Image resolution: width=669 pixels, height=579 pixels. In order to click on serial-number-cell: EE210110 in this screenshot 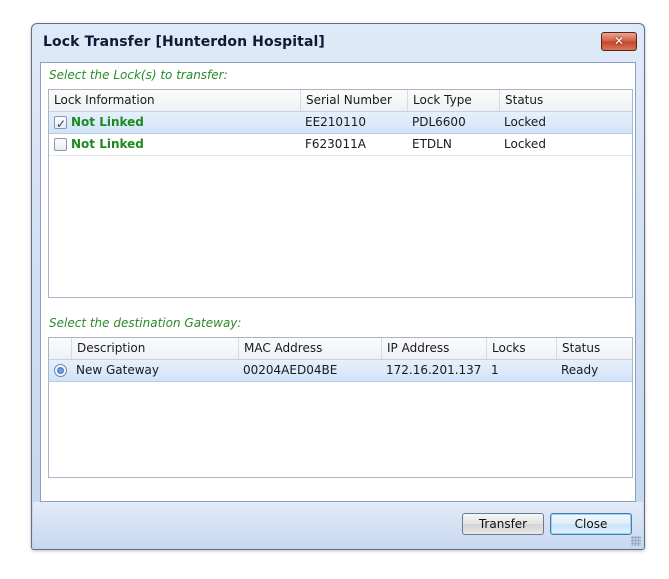, I will do `click(335, 122)`.